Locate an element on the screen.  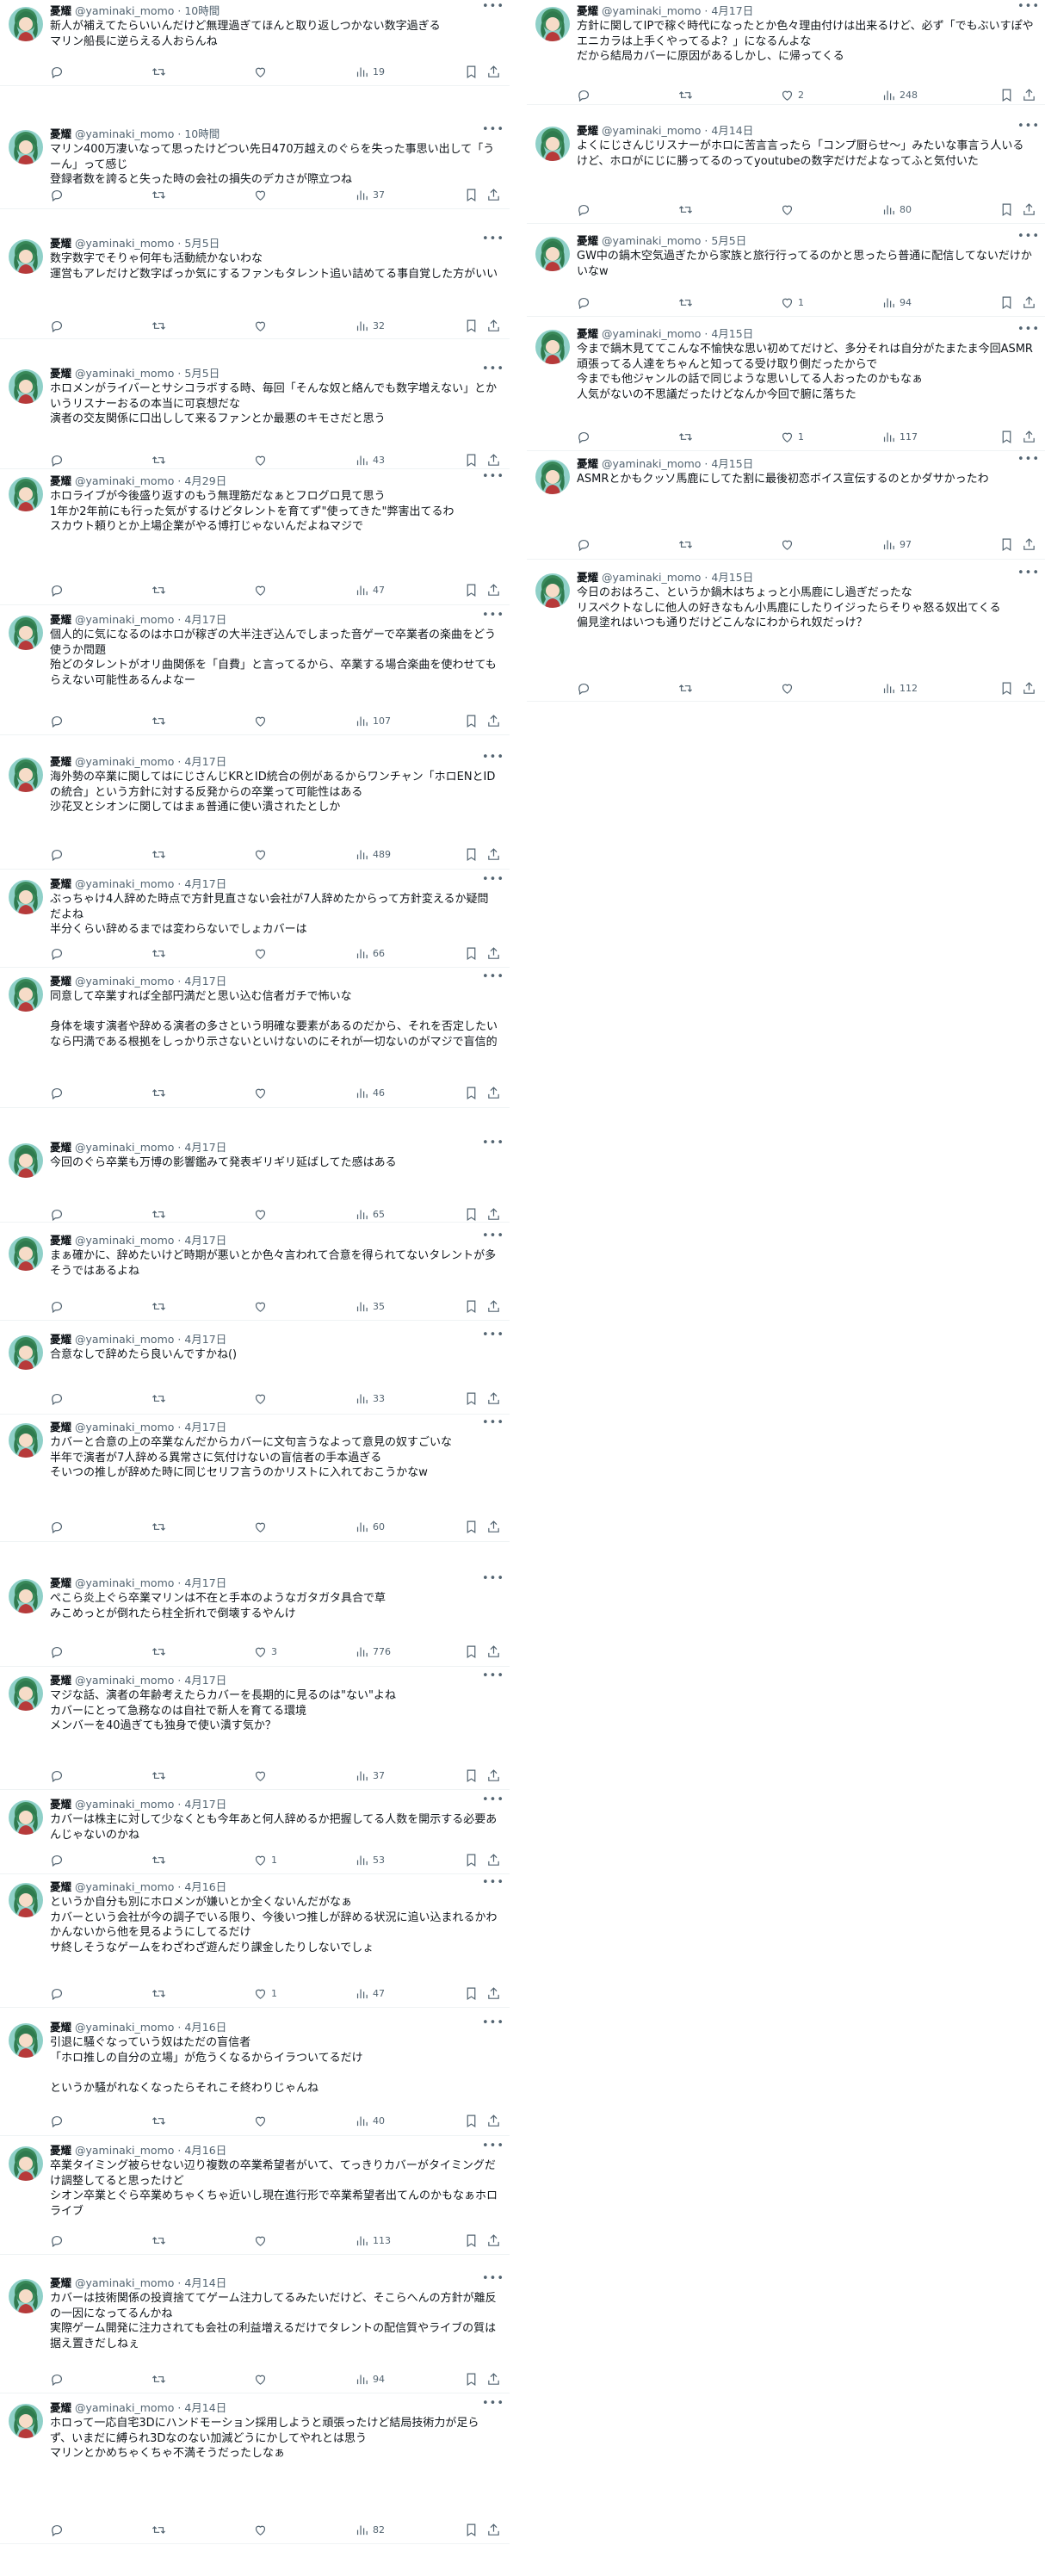
views-button: 94 is located at coordinates (896, 302).